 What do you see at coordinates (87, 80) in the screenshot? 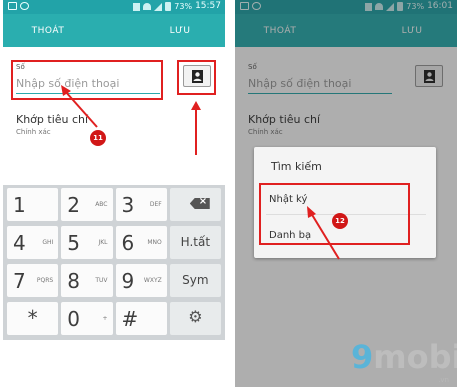
I see `input-highlight-box` at bounding box center [87, 80].